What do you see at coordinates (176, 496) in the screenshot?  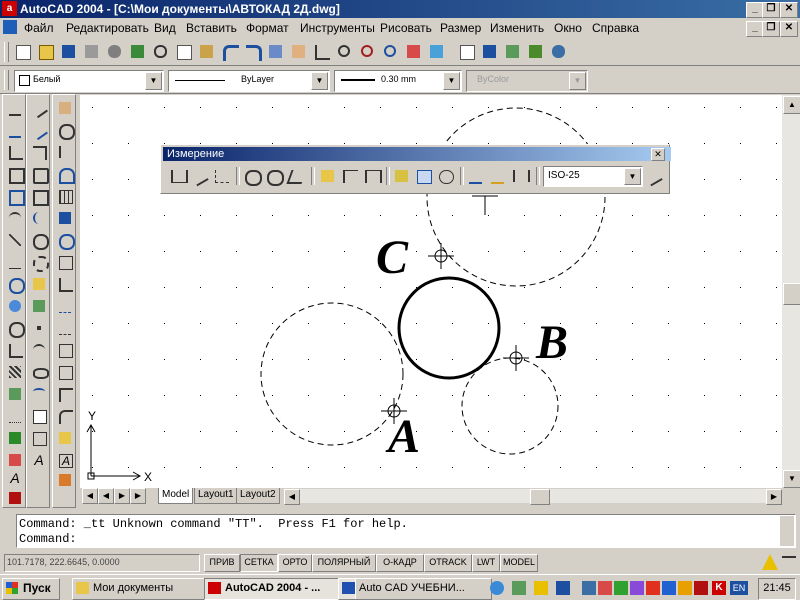 I see `tab-model: Model` at bounding box center [176, 496].